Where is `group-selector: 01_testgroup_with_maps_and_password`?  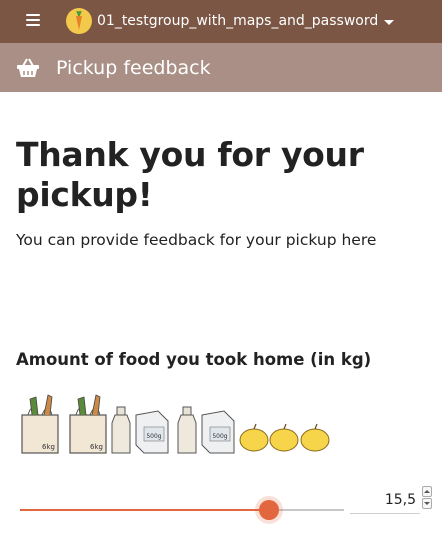
group-selector: 01_testgroup_with_maps_and_password is located at coordinates (230, 21).